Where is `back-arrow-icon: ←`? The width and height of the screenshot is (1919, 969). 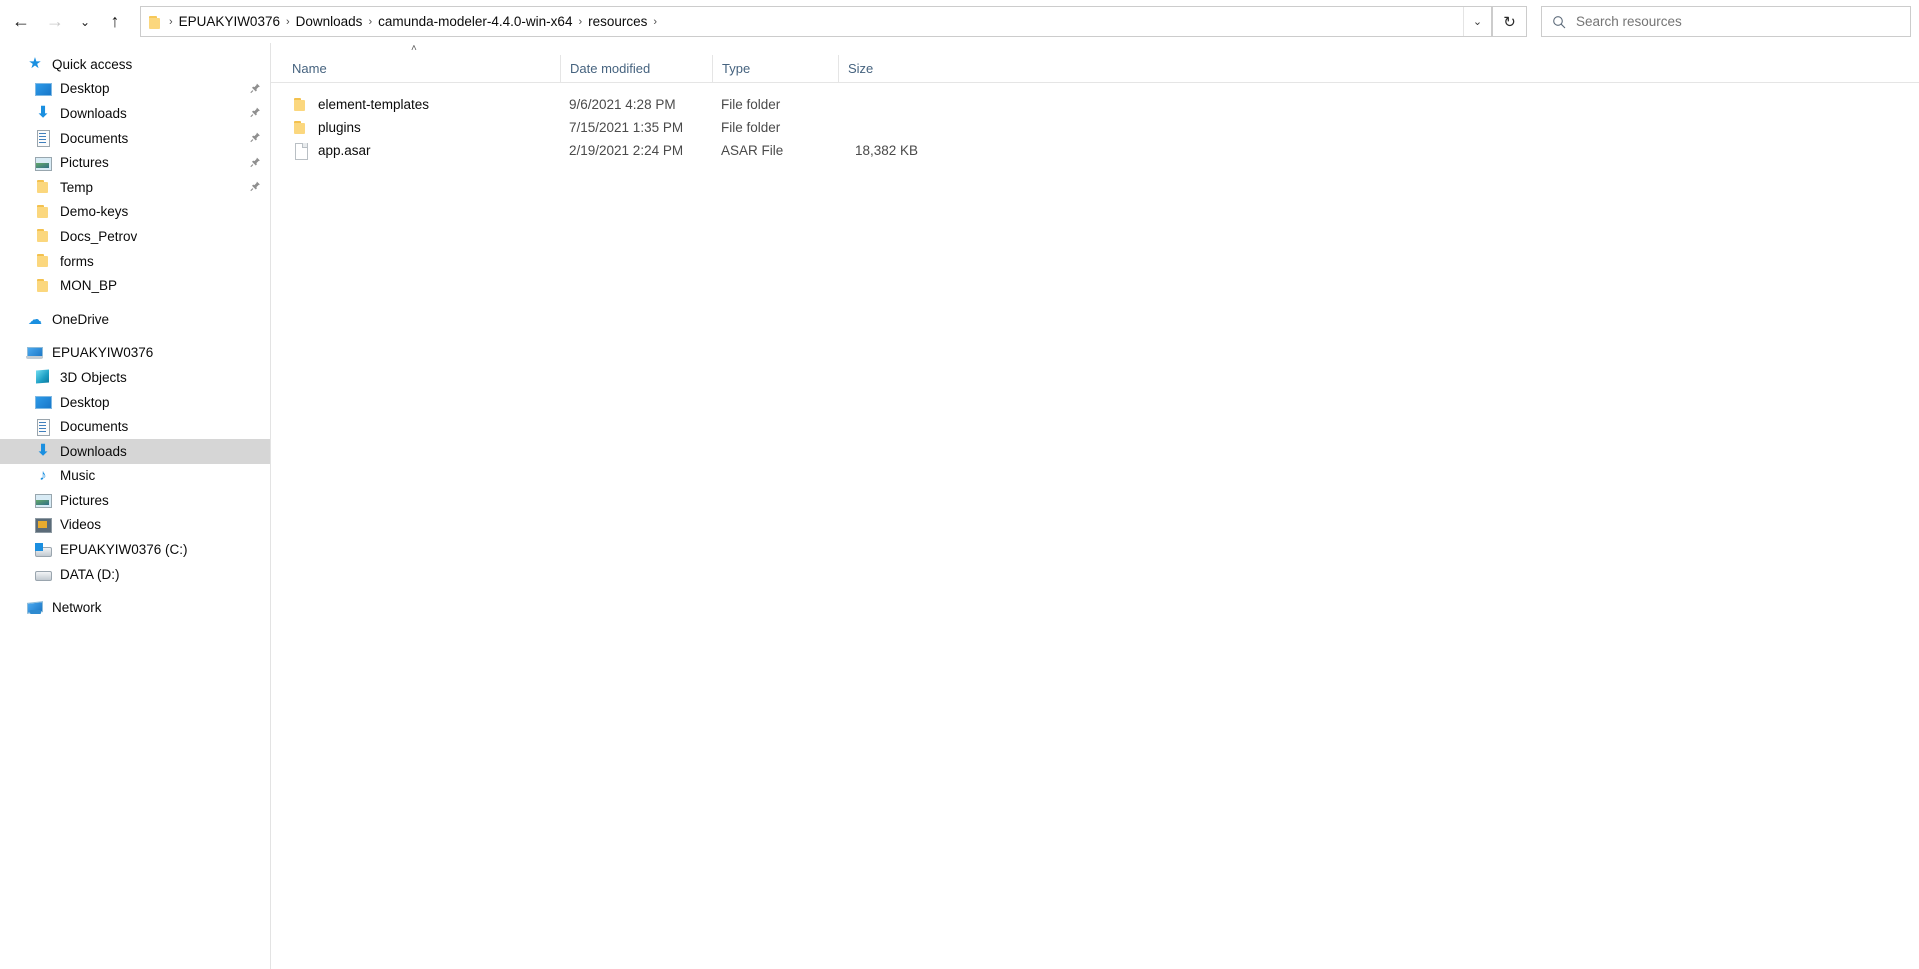
back-arrow-icon: ← is located at coordinates (21, 22).